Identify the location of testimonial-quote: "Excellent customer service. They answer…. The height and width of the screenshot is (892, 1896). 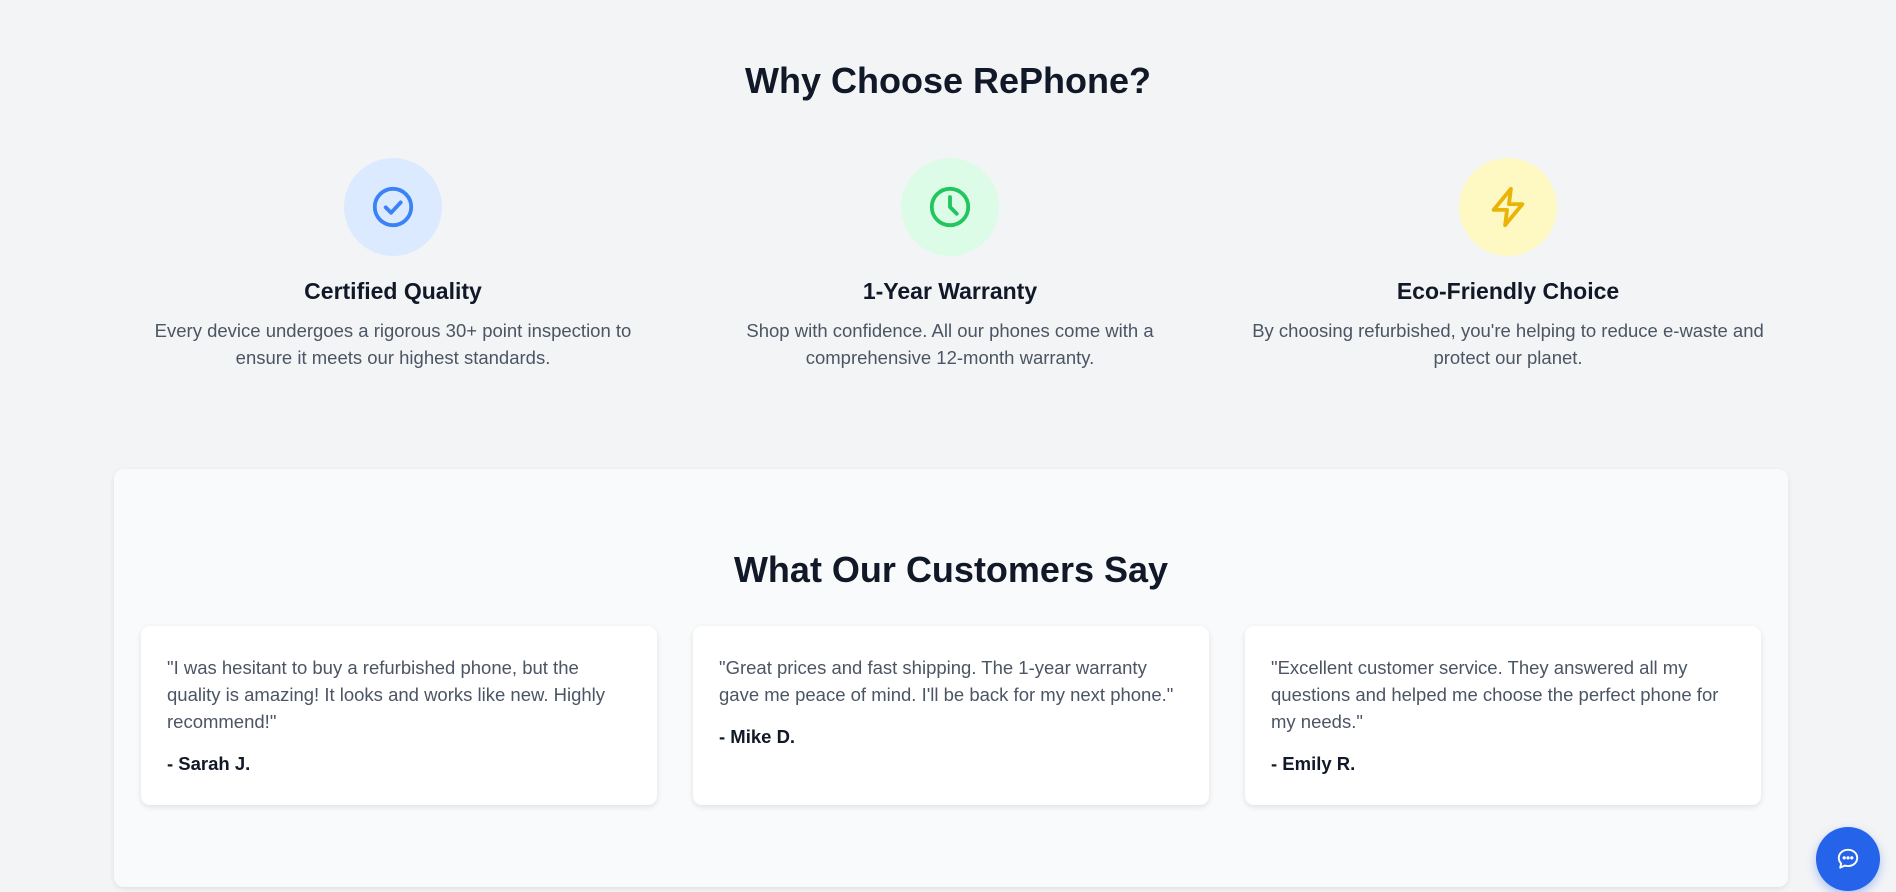
(1495, 694).